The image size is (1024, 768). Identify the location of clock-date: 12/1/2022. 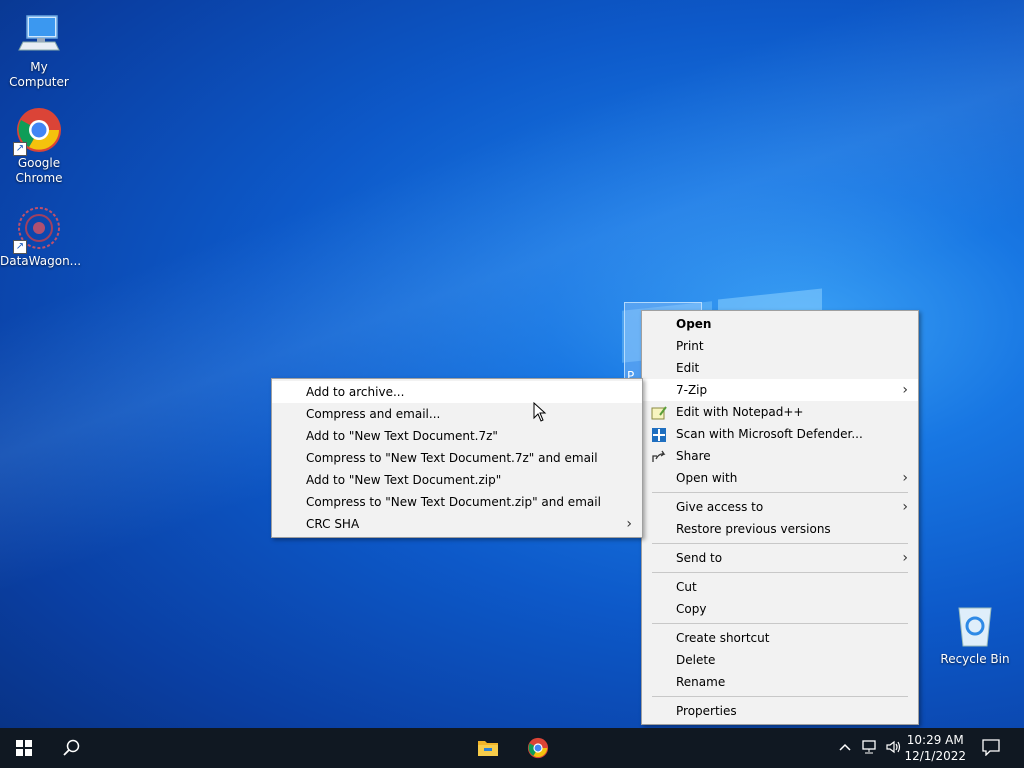
(935, 756).